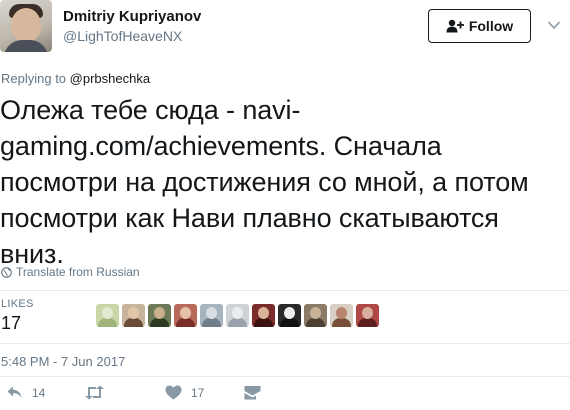 The width and height of the screenshot is (570, 410). What do you see at coordinates (14, 392) in the screenshot?
I see `reply-icon` at bounding box center [14, 392].